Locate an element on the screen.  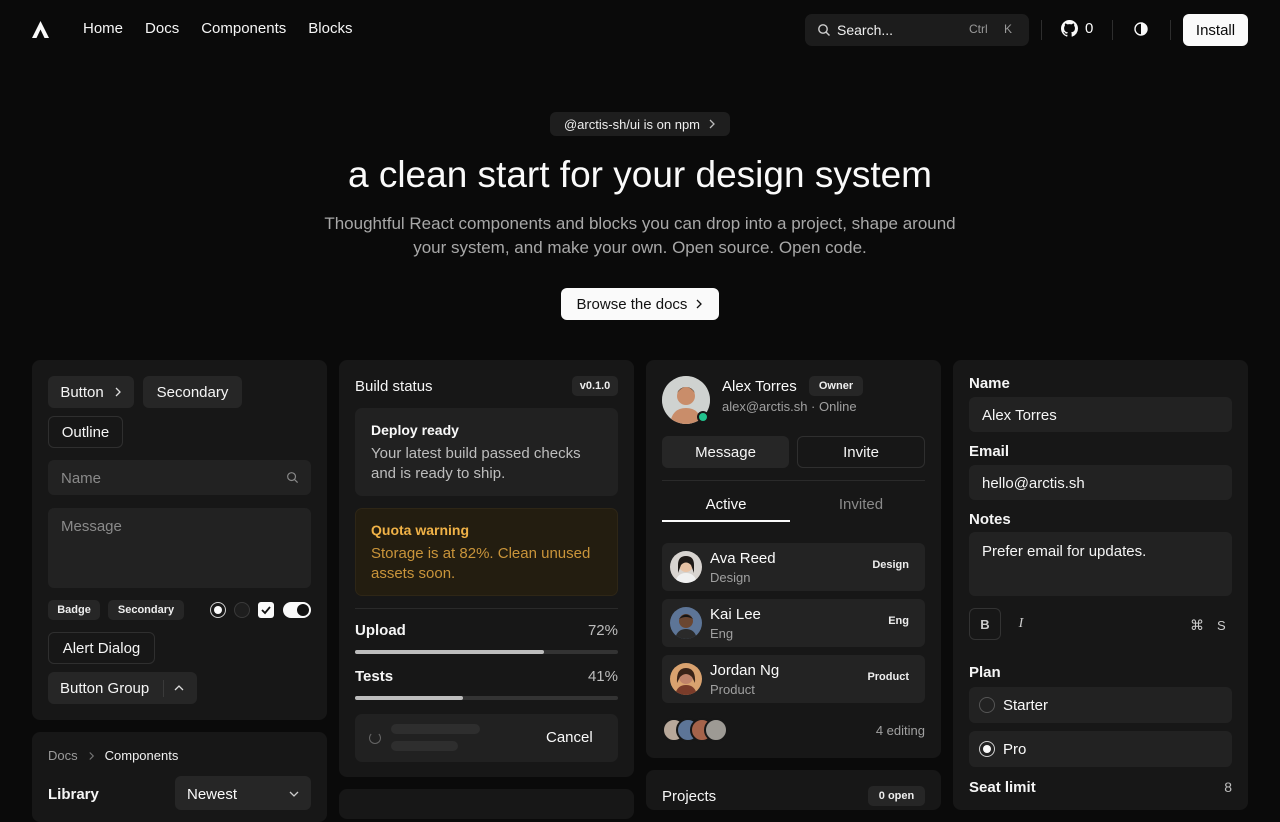
name-input: Name is located at coordinates (179, 477).